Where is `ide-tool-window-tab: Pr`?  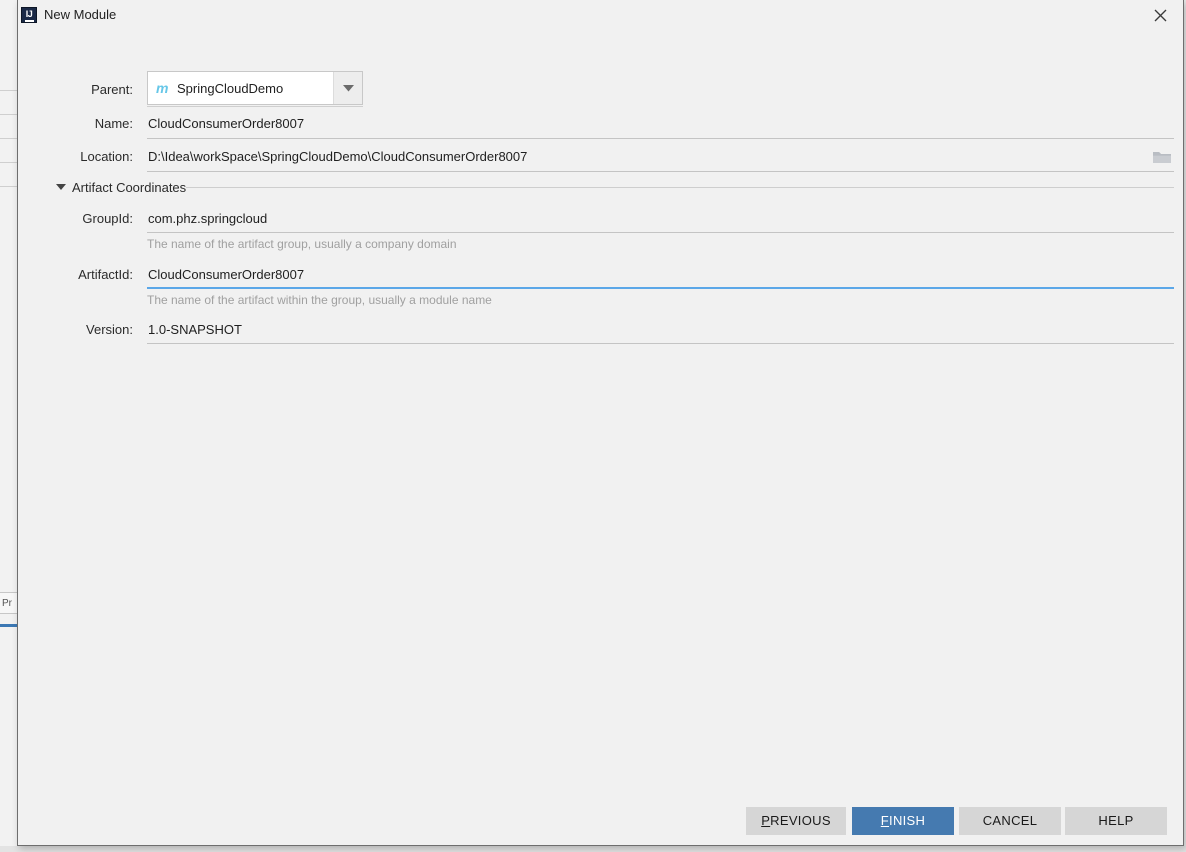
ide-tool-window-tab: Pr is located at coordinates (9, 603).